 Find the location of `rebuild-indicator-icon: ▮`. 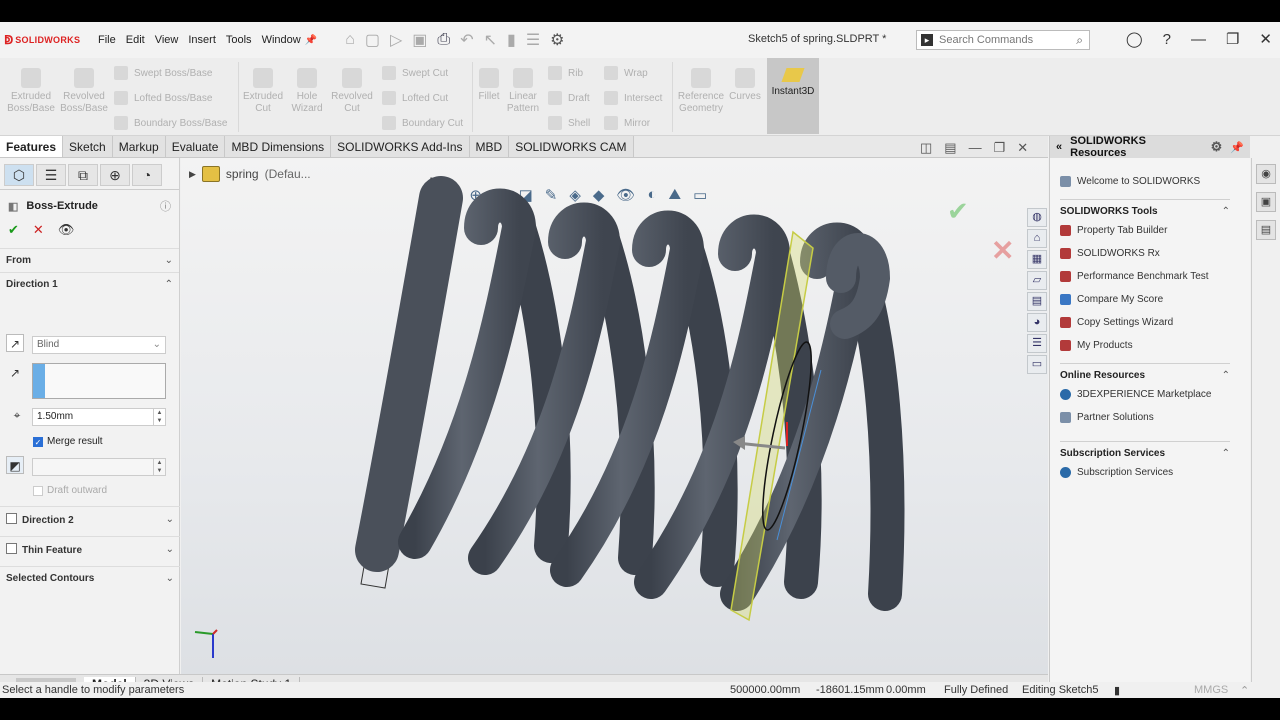

rebuild-indicator-icon: ▮ is located at coordinates (1117, 690).